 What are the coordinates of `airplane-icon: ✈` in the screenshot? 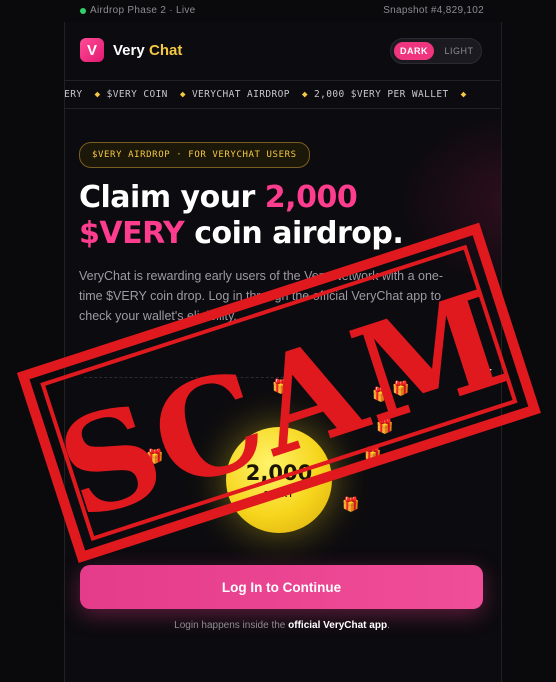 It's located at (484, 371).